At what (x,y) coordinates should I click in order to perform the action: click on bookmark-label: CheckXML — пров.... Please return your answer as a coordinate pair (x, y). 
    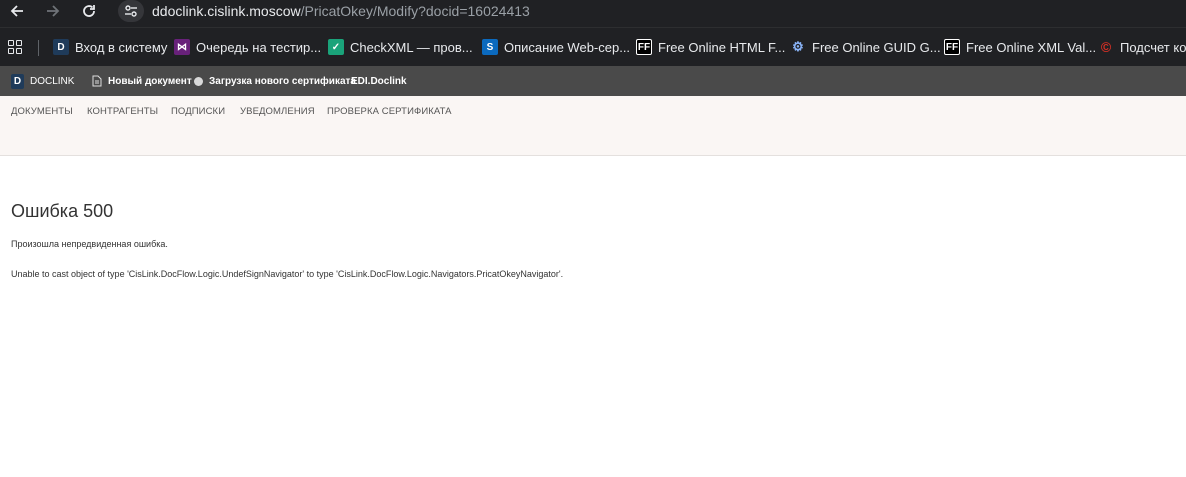
    Looking at the image, I should click on (411, 47).